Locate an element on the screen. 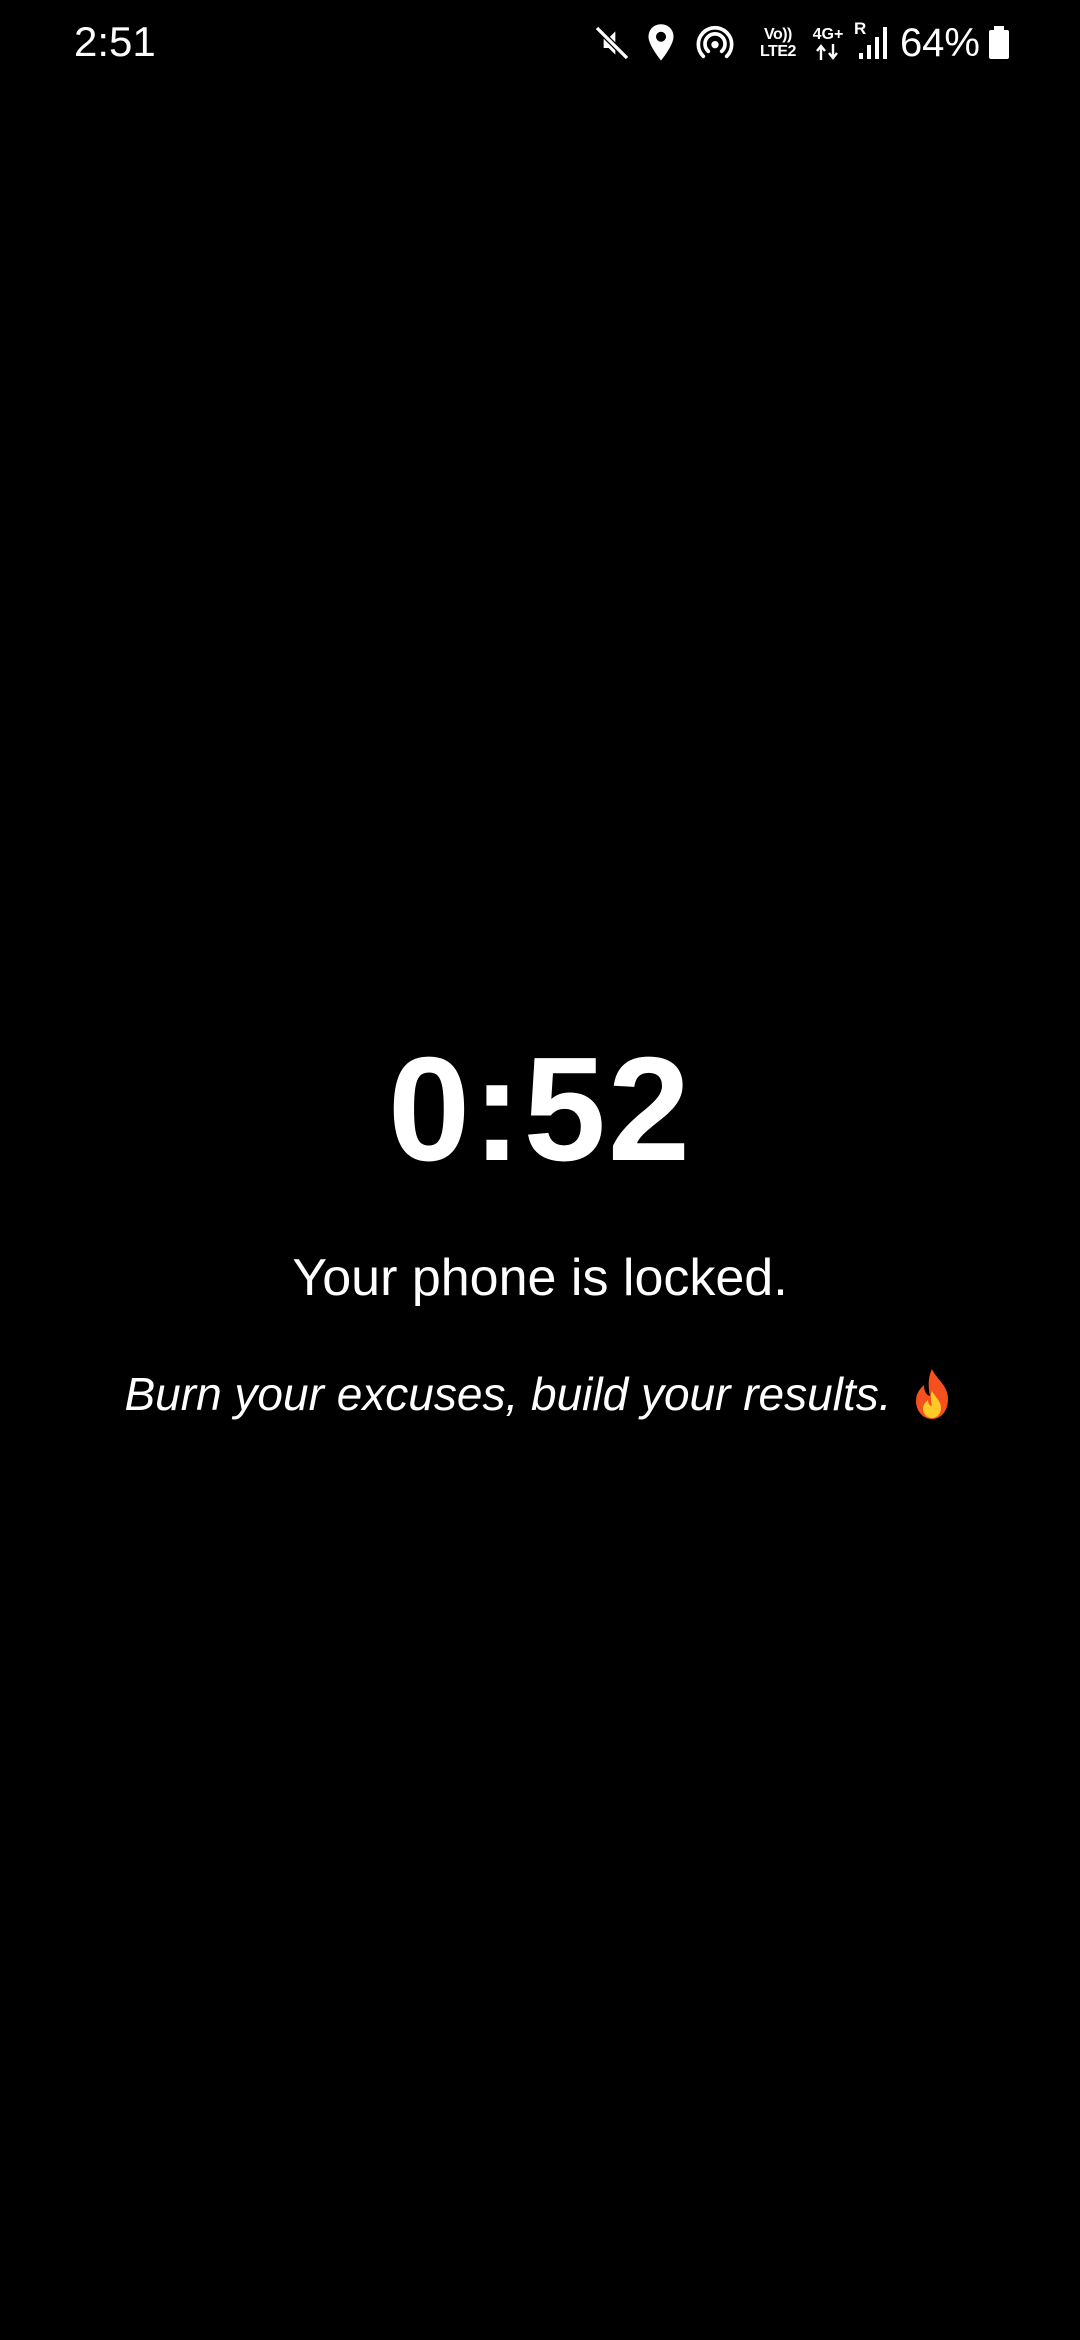  motivation-line: Burn your excuses, build your results. is located at coordinates (540, 1394).